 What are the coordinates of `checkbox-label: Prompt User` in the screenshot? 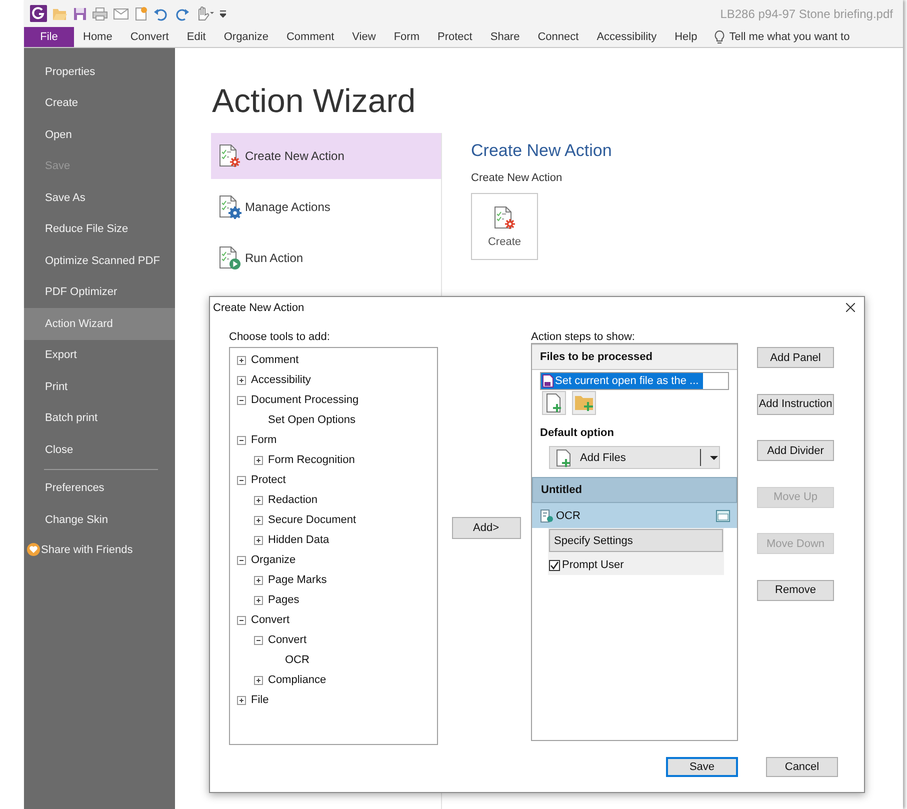 It's located at (593, 565).